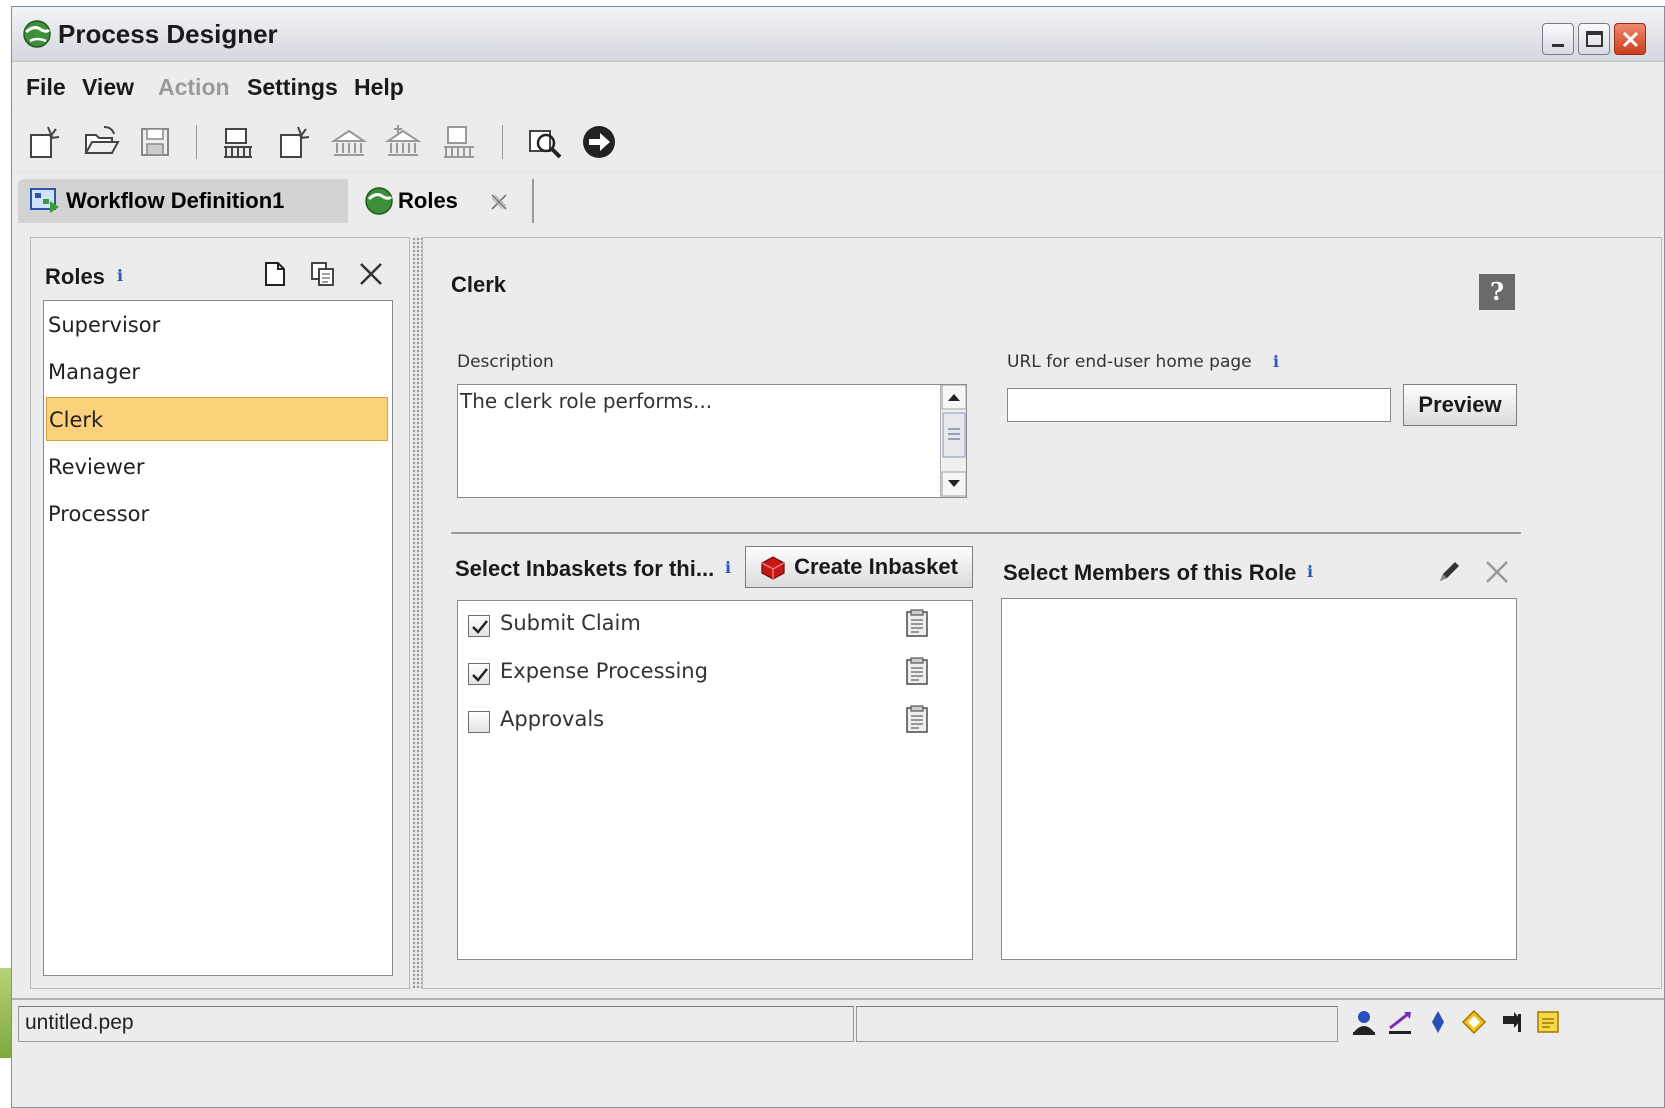  What do you see at coordinates (379, 201) in the screenshot?
I see `roles-globe-icon` at bounding box center [379, 201].